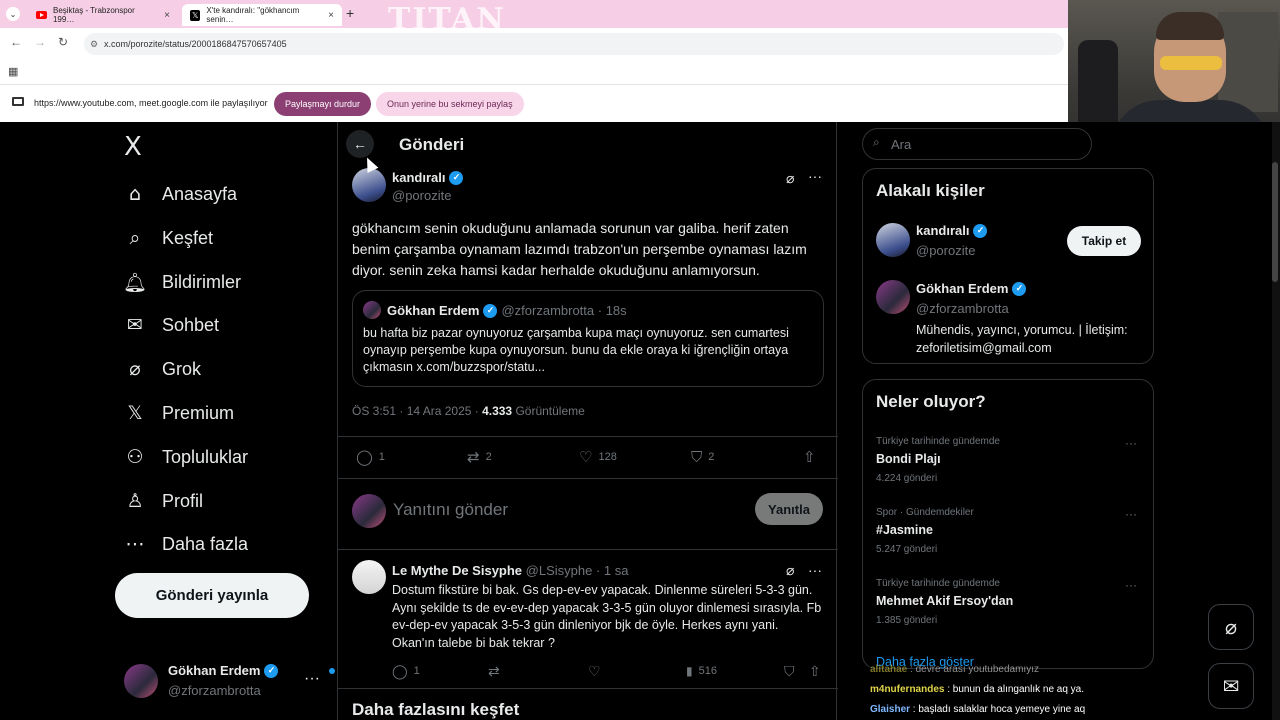  Describe the element at coordinates (229, 682) in the screenshot. I see `account-switcher: Gökhan Erdem ✓ @zforzambrotta ···` at that location.